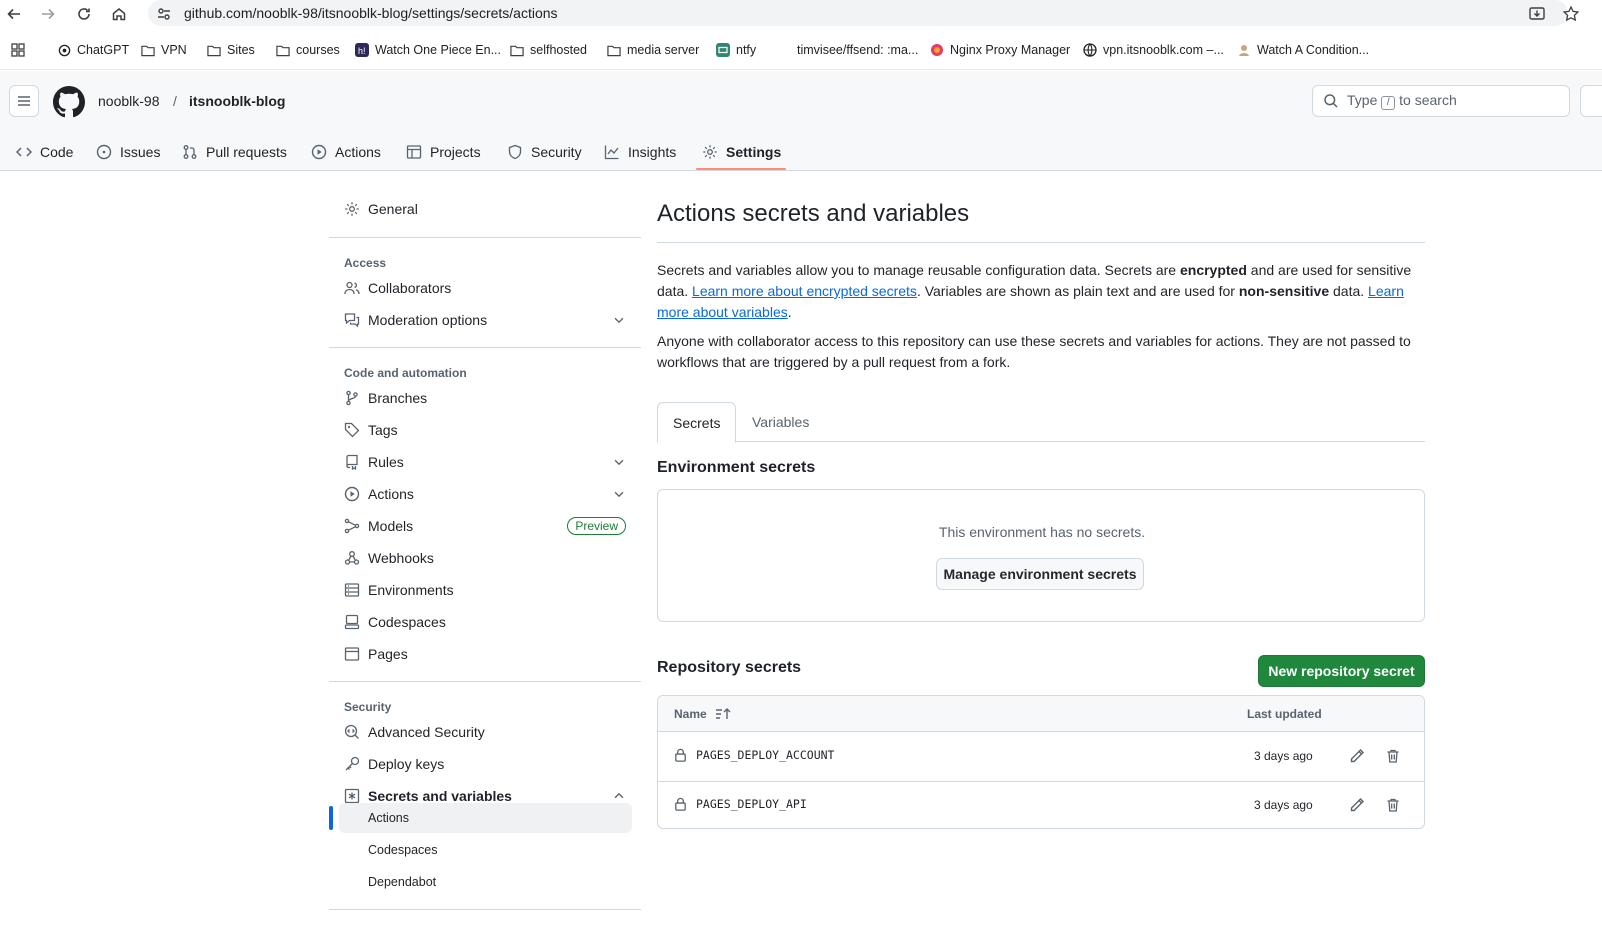 The width and height of the screenshot is (1602, 929). Describe the element at coordinates (352, 288) in the screenshot. I see `people-icon` at that location.